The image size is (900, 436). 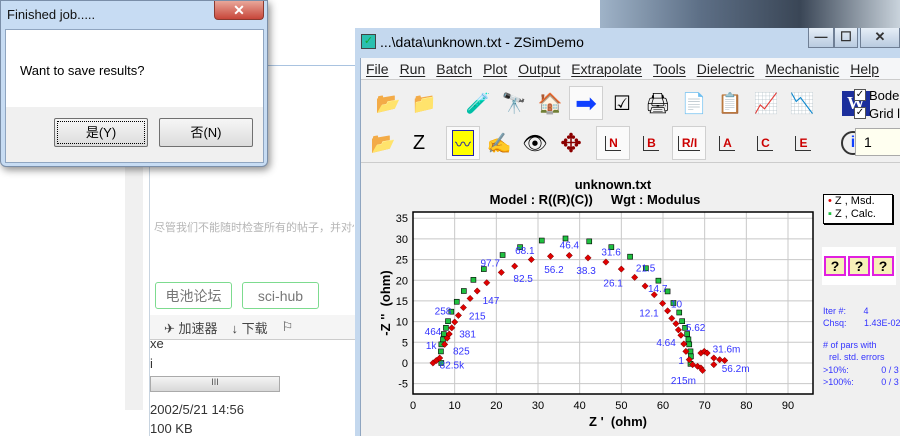 I want to click on search-icon: 🔭, so click(x=514, y=103).